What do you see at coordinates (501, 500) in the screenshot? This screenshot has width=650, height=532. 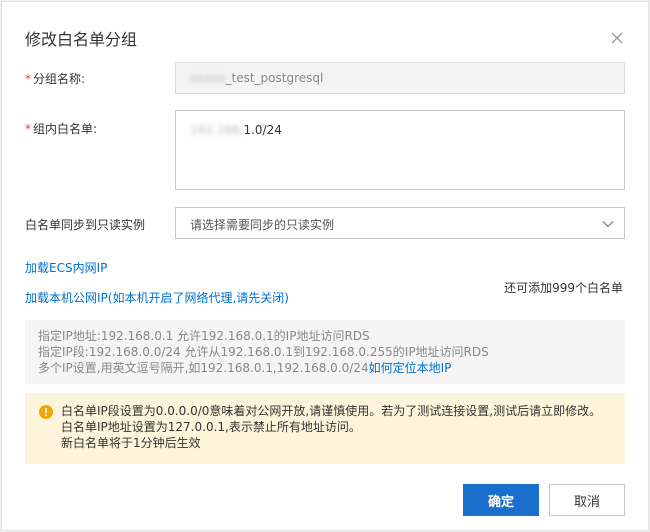 I see `confirm-button: 确定` at bounding box center [501, 500].